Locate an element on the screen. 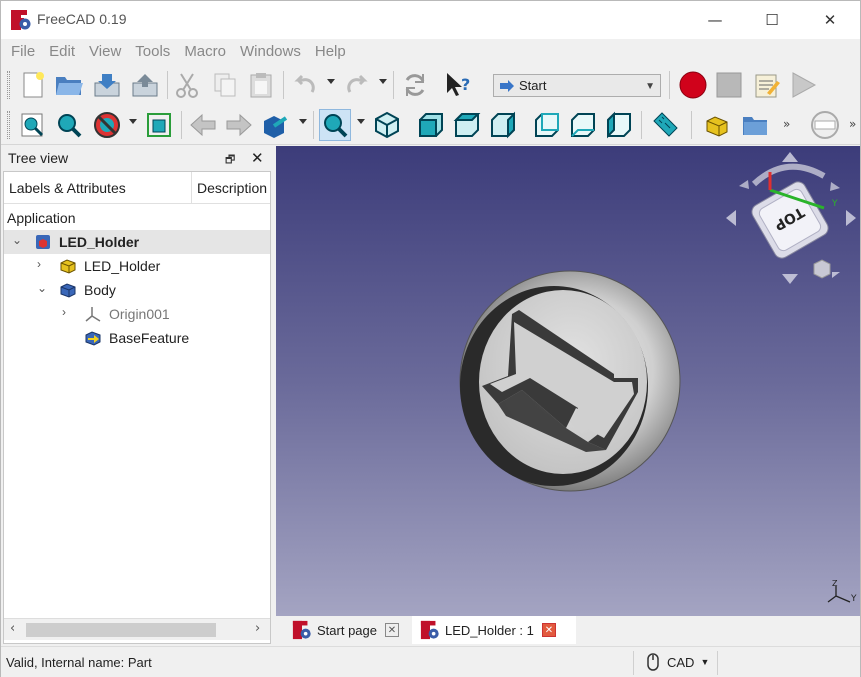  paste-button is located at coordinates (261, 85).